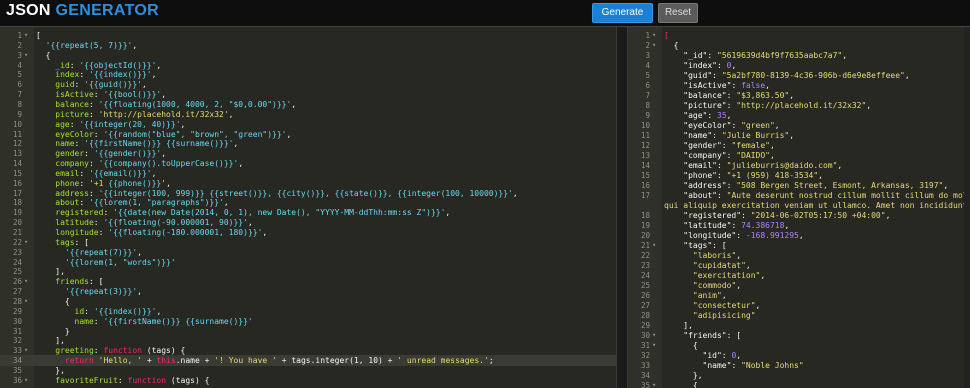 The height and width of the screenshot is (388, 970). What do you see at coordinates (156, 203) in the screenshot?
I see `code-token: '{{lorem(1, "paragraphs")}}'` at bounding box center [156, 203].